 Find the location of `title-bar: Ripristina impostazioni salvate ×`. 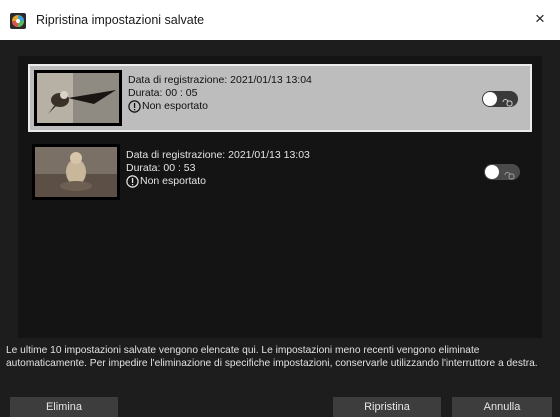

title-bar: Ripristina impostazioni salvate × is located at coordinates (280, 20).